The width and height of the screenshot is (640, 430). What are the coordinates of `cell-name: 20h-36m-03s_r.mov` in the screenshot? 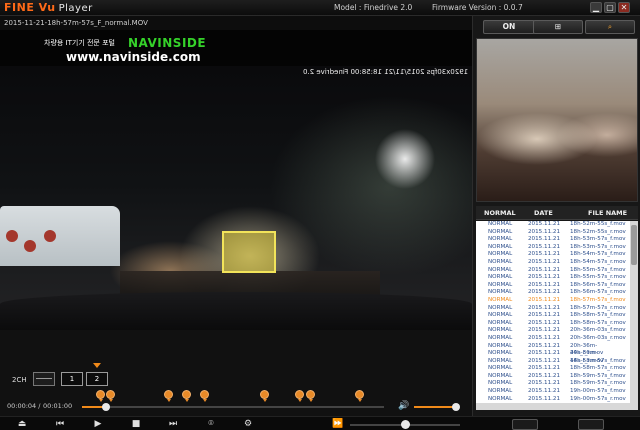 It's located at (598, 337).